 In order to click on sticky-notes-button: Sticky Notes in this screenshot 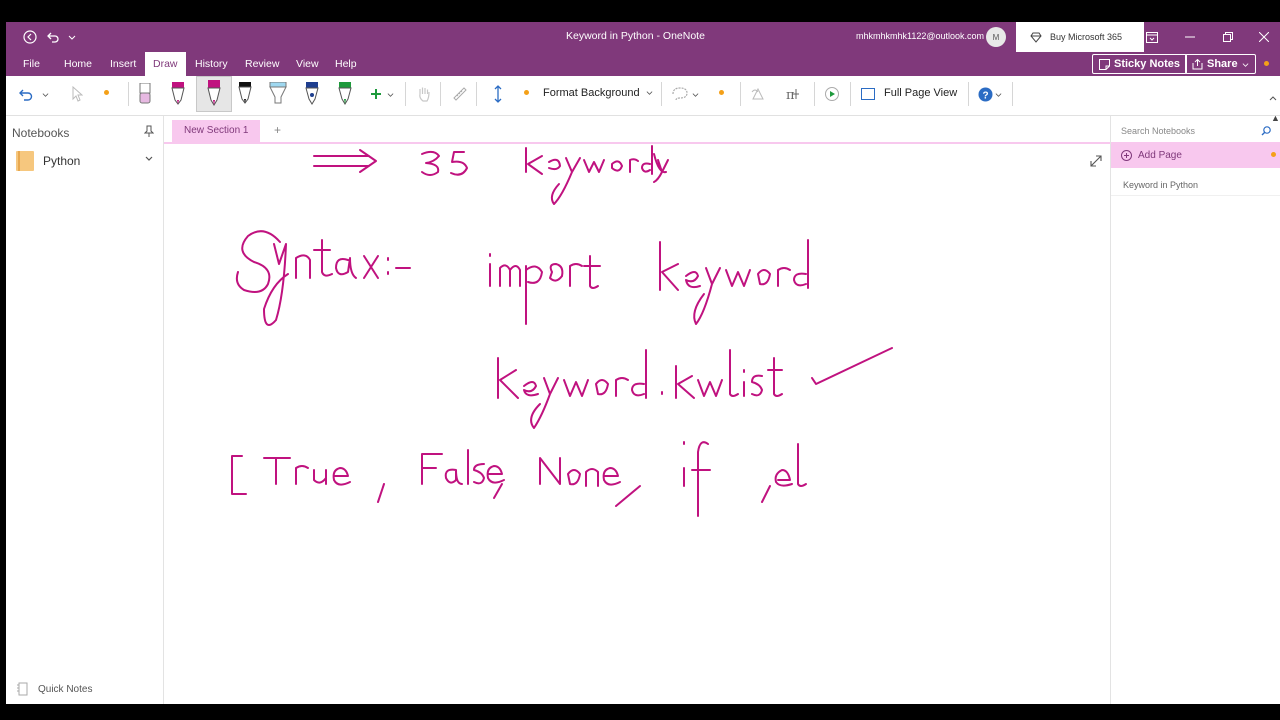, I will do `click(1140, 64)`.